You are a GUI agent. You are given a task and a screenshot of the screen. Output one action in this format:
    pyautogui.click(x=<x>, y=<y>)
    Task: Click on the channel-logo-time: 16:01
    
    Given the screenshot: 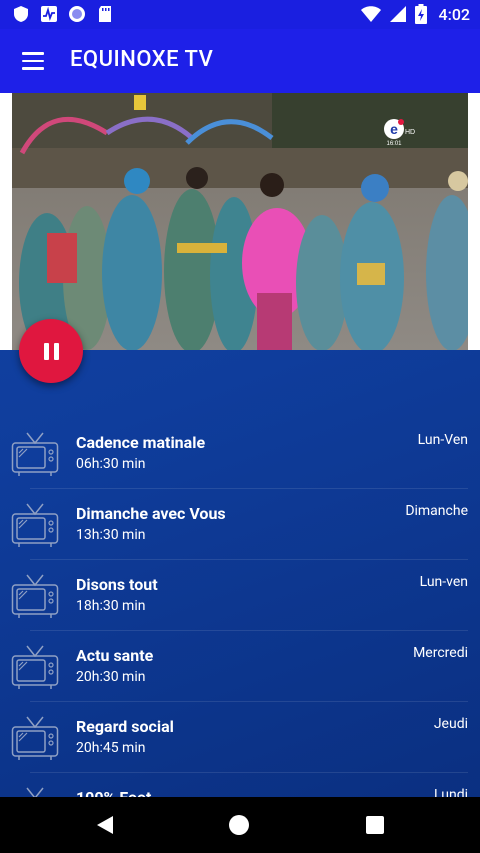 What is the action you would take?
    pyautogui.click(x=394, y=144)
    